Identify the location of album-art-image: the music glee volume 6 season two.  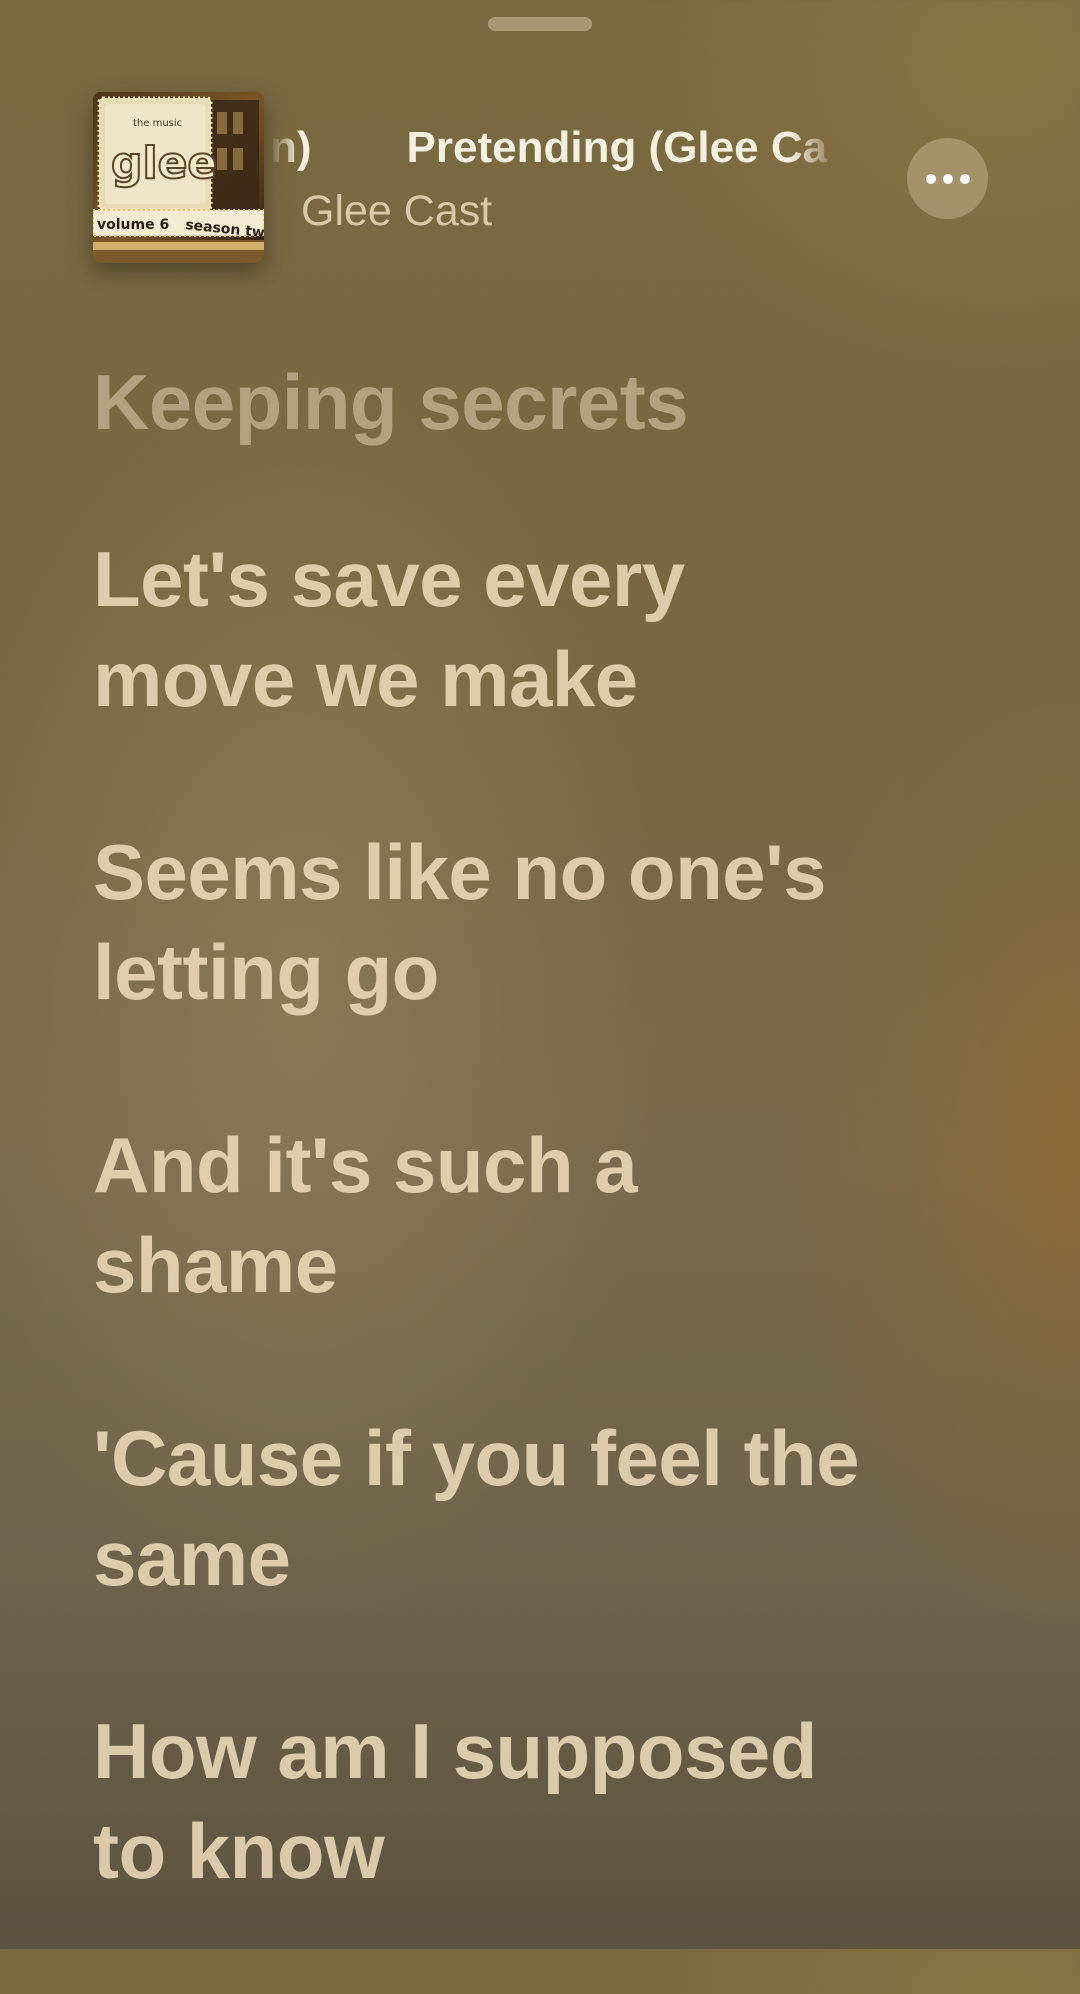
(178, 177).